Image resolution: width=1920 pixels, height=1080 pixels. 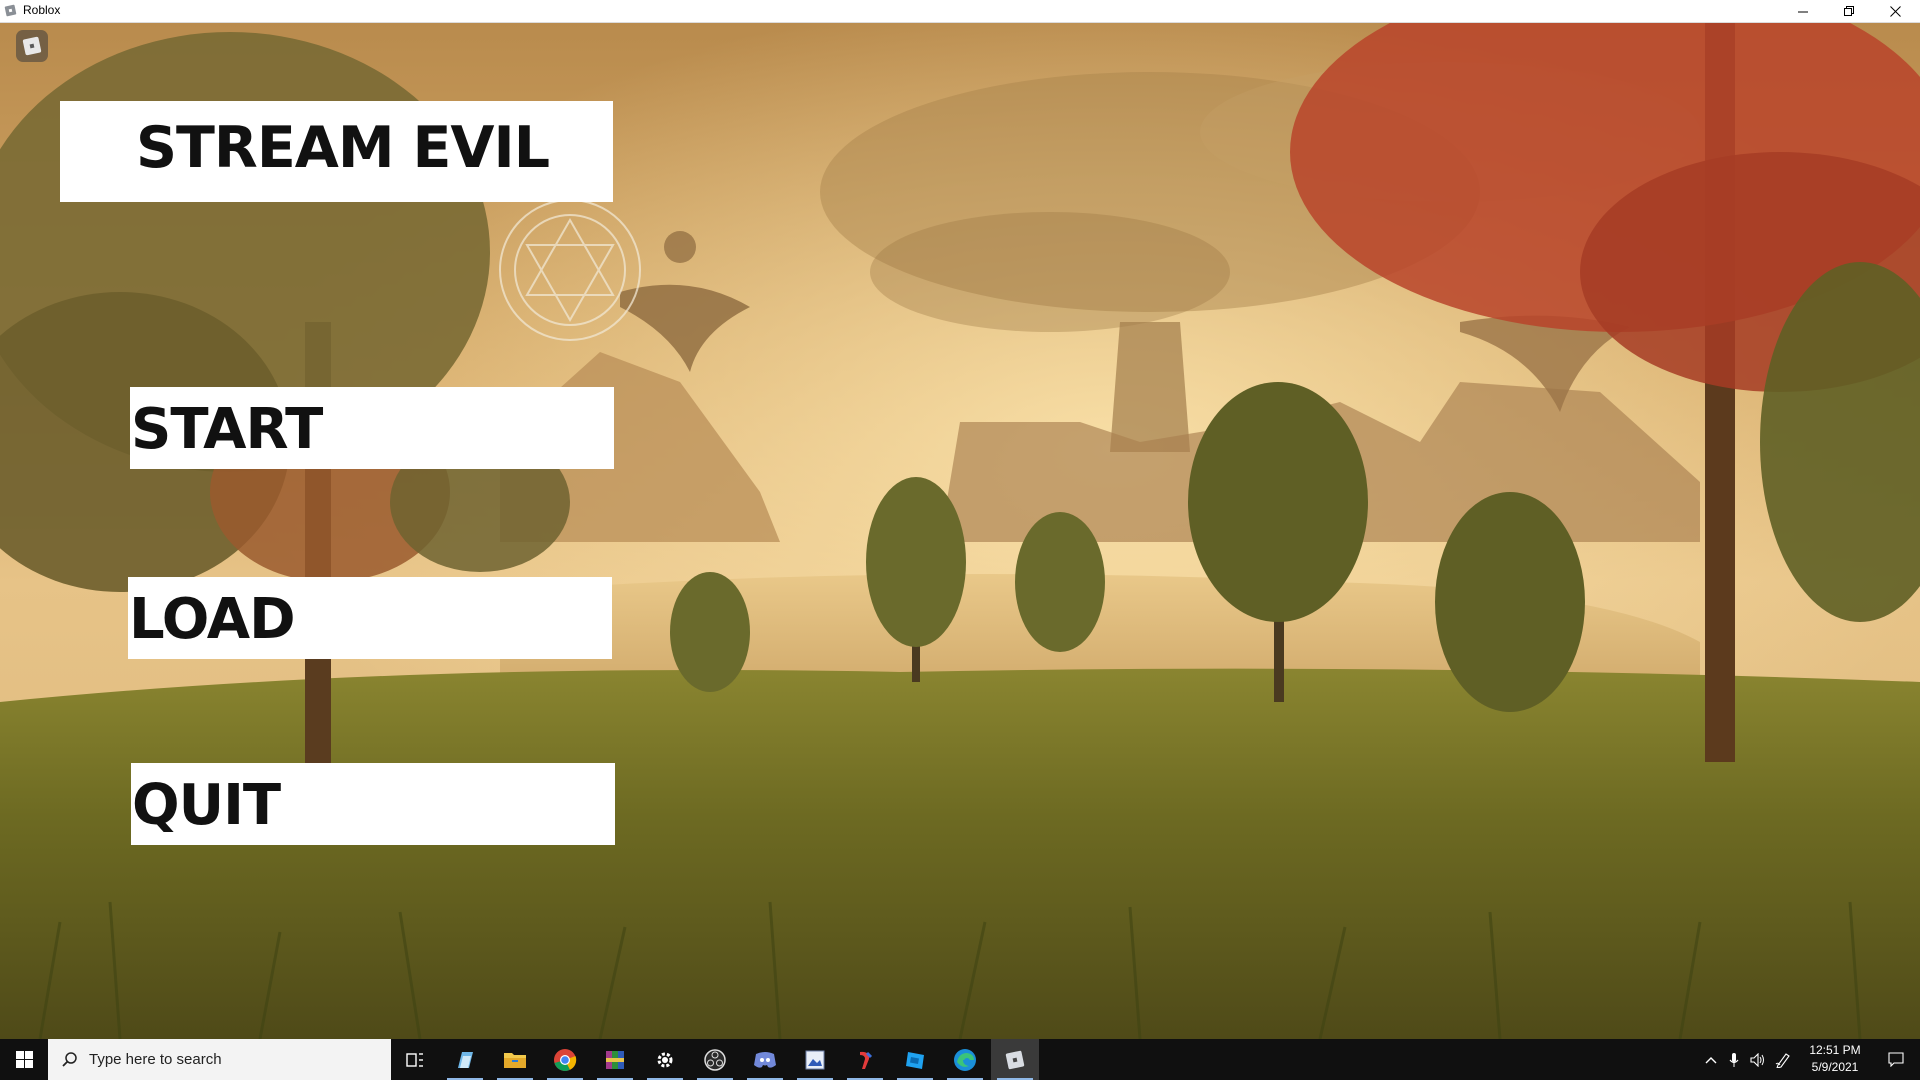 I want to click on image-editor-icon, so click(x=815, y=1059).